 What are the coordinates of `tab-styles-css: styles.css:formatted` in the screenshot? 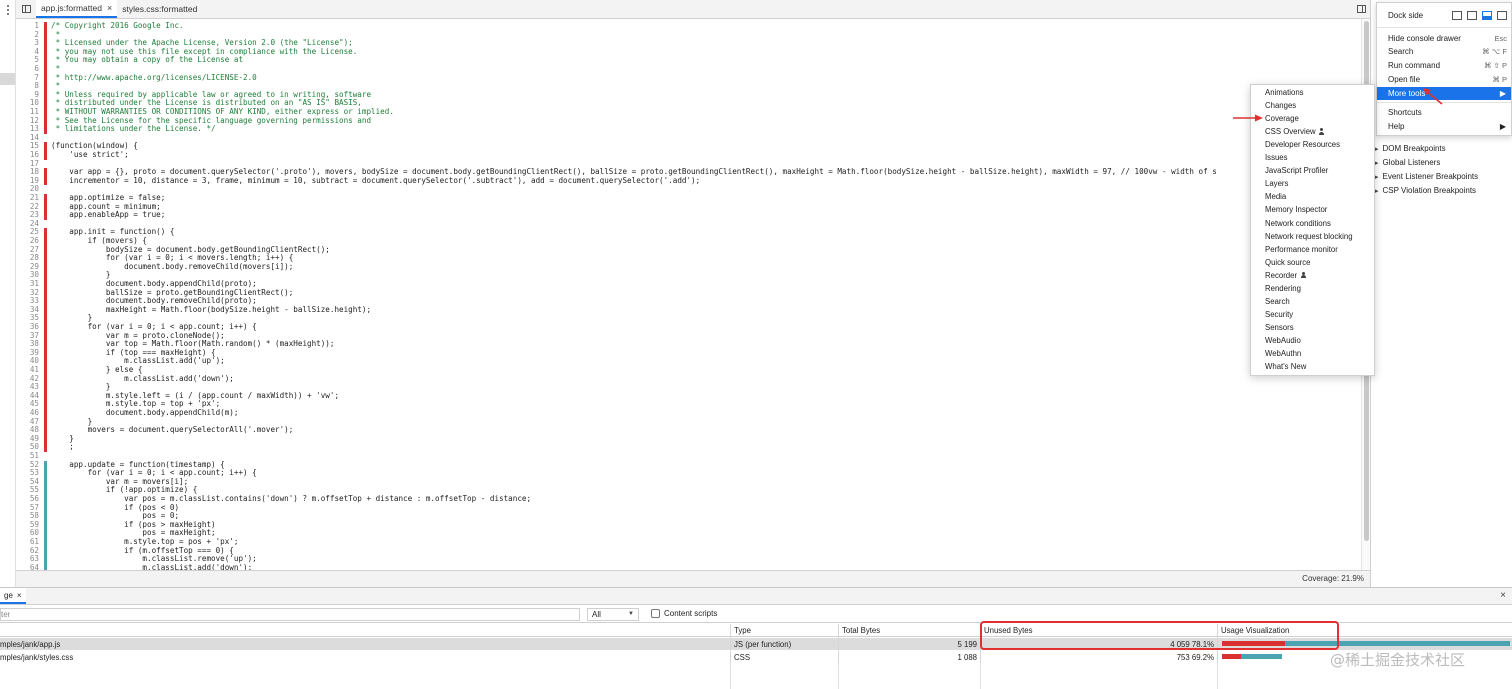 It's located at (159, 9).